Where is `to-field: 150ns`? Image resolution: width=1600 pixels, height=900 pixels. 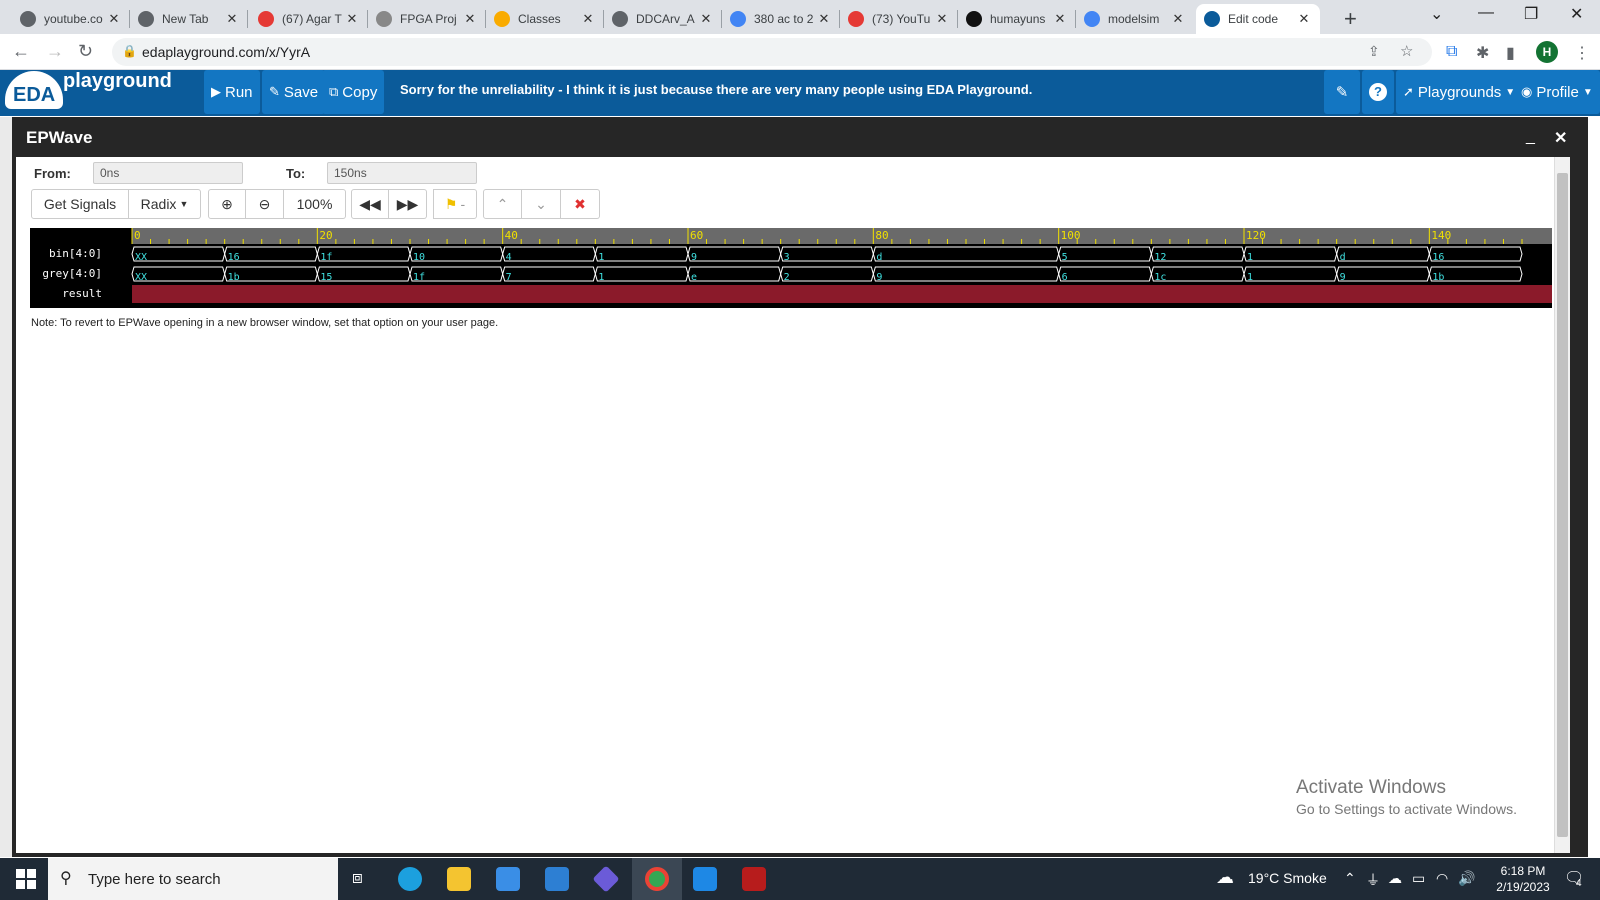
to-field: 150ns is located at coordinates (402, 173).